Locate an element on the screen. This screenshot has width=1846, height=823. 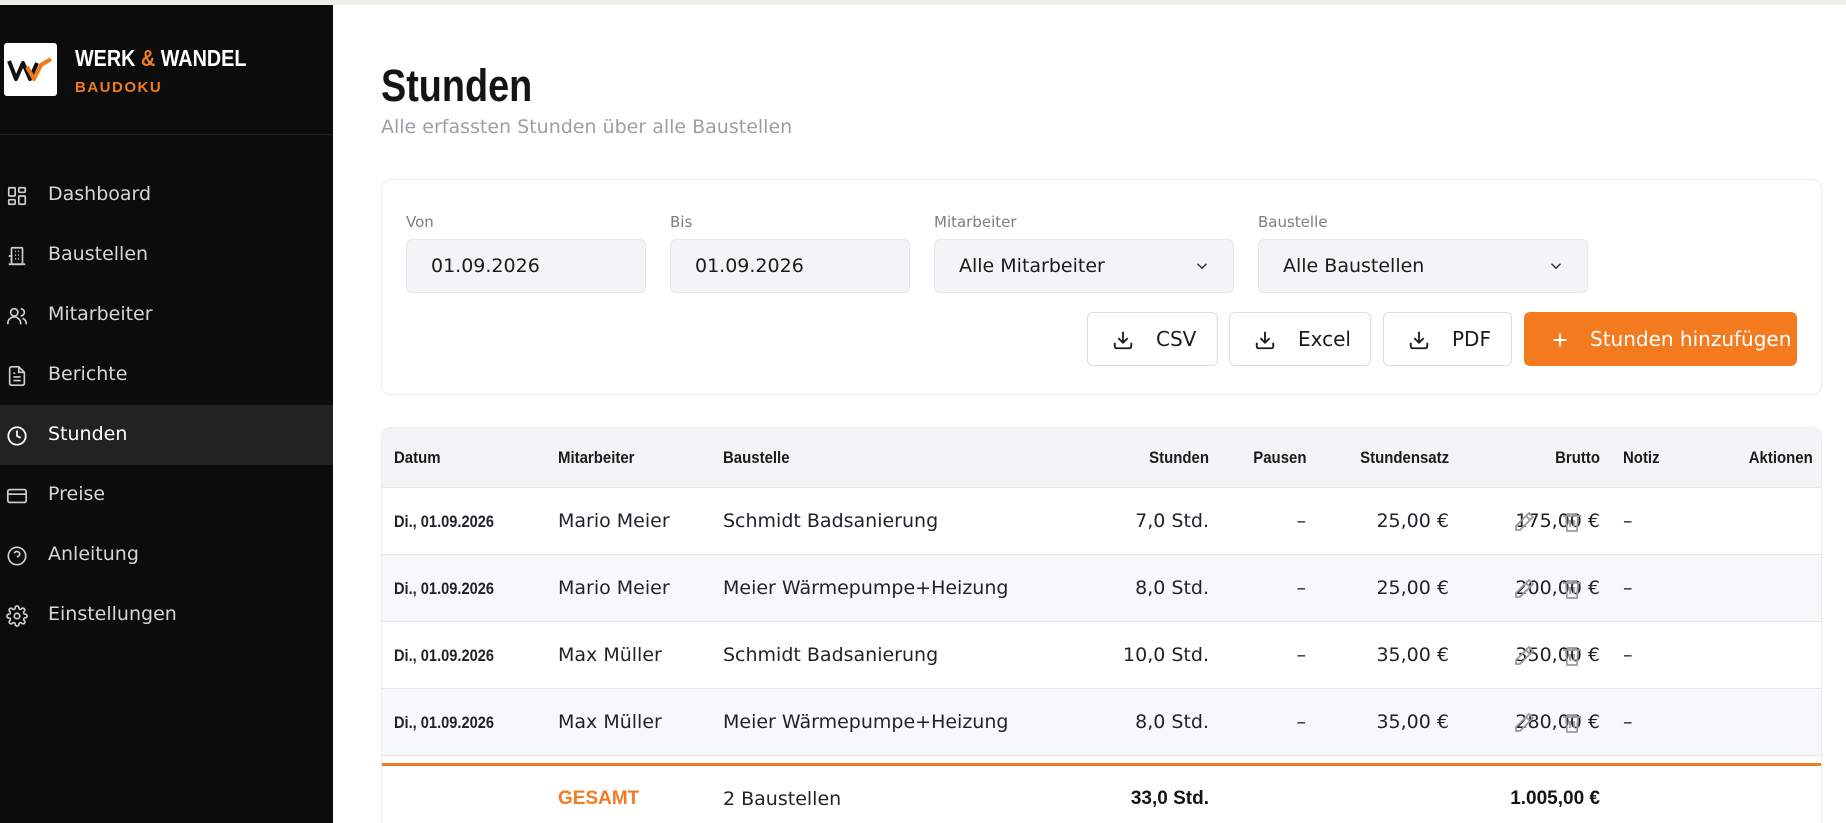
mitarbeiter-select-value: Alle Mitarbeiter is located at coordinates (1032, 266).